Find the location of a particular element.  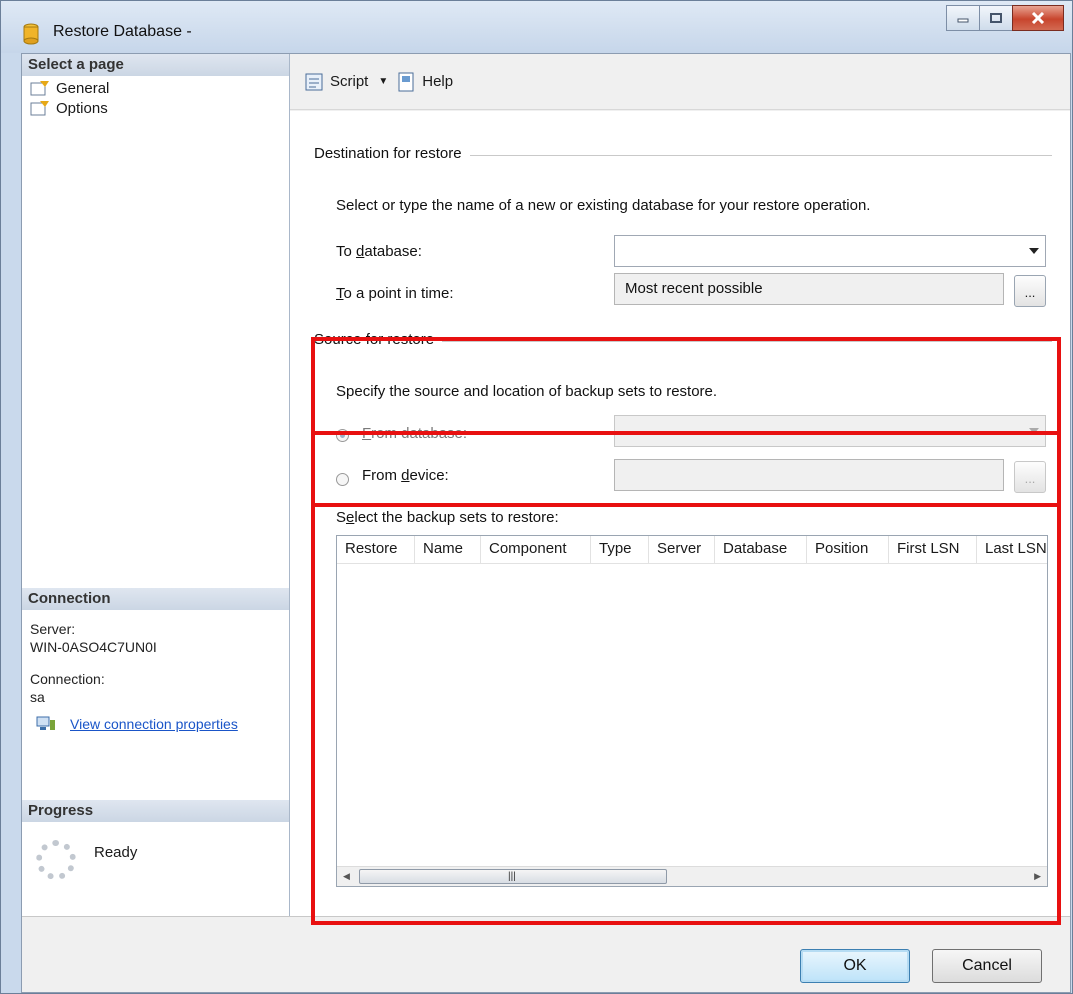

progress-header: Progress is located at coordinates (155, 811).